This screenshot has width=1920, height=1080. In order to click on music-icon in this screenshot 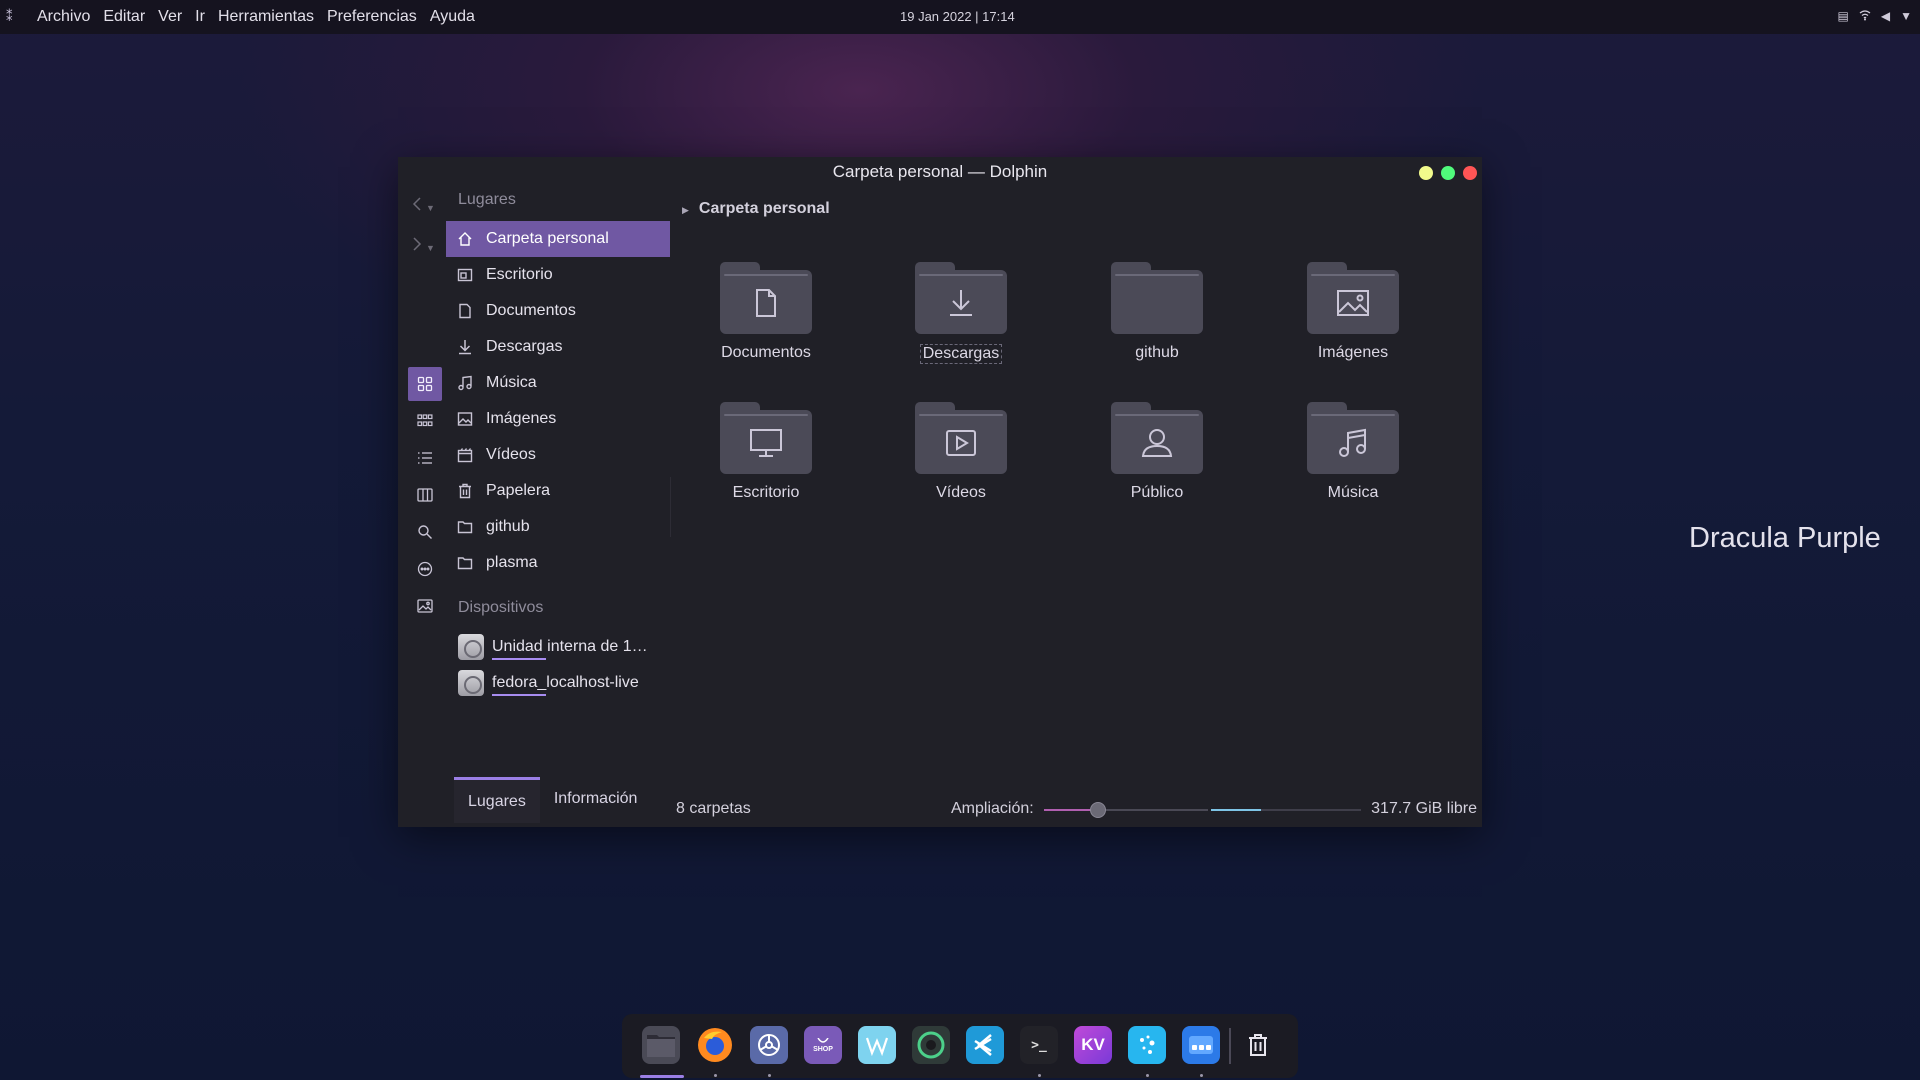, I will do `click(1353, 445)`.